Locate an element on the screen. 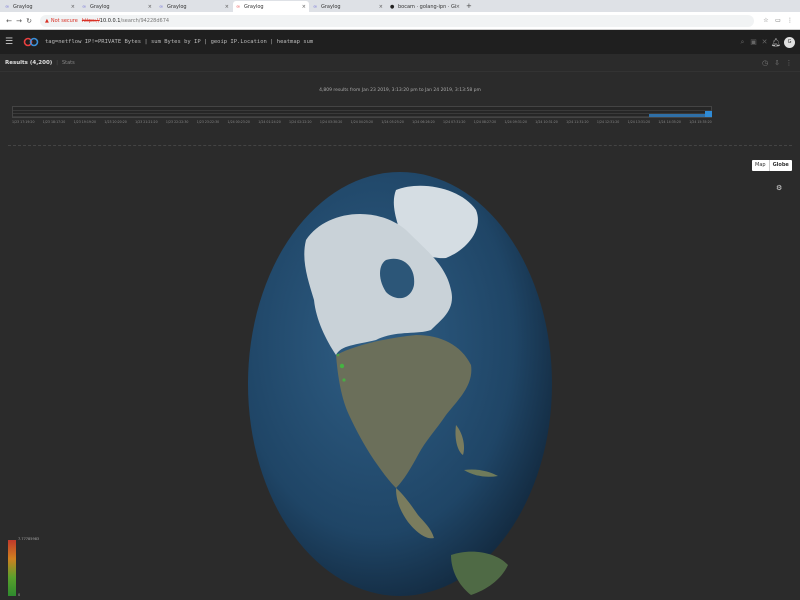 The image size is (800, 600). search-icon: ⌕ is located at coordinates (742, 42).